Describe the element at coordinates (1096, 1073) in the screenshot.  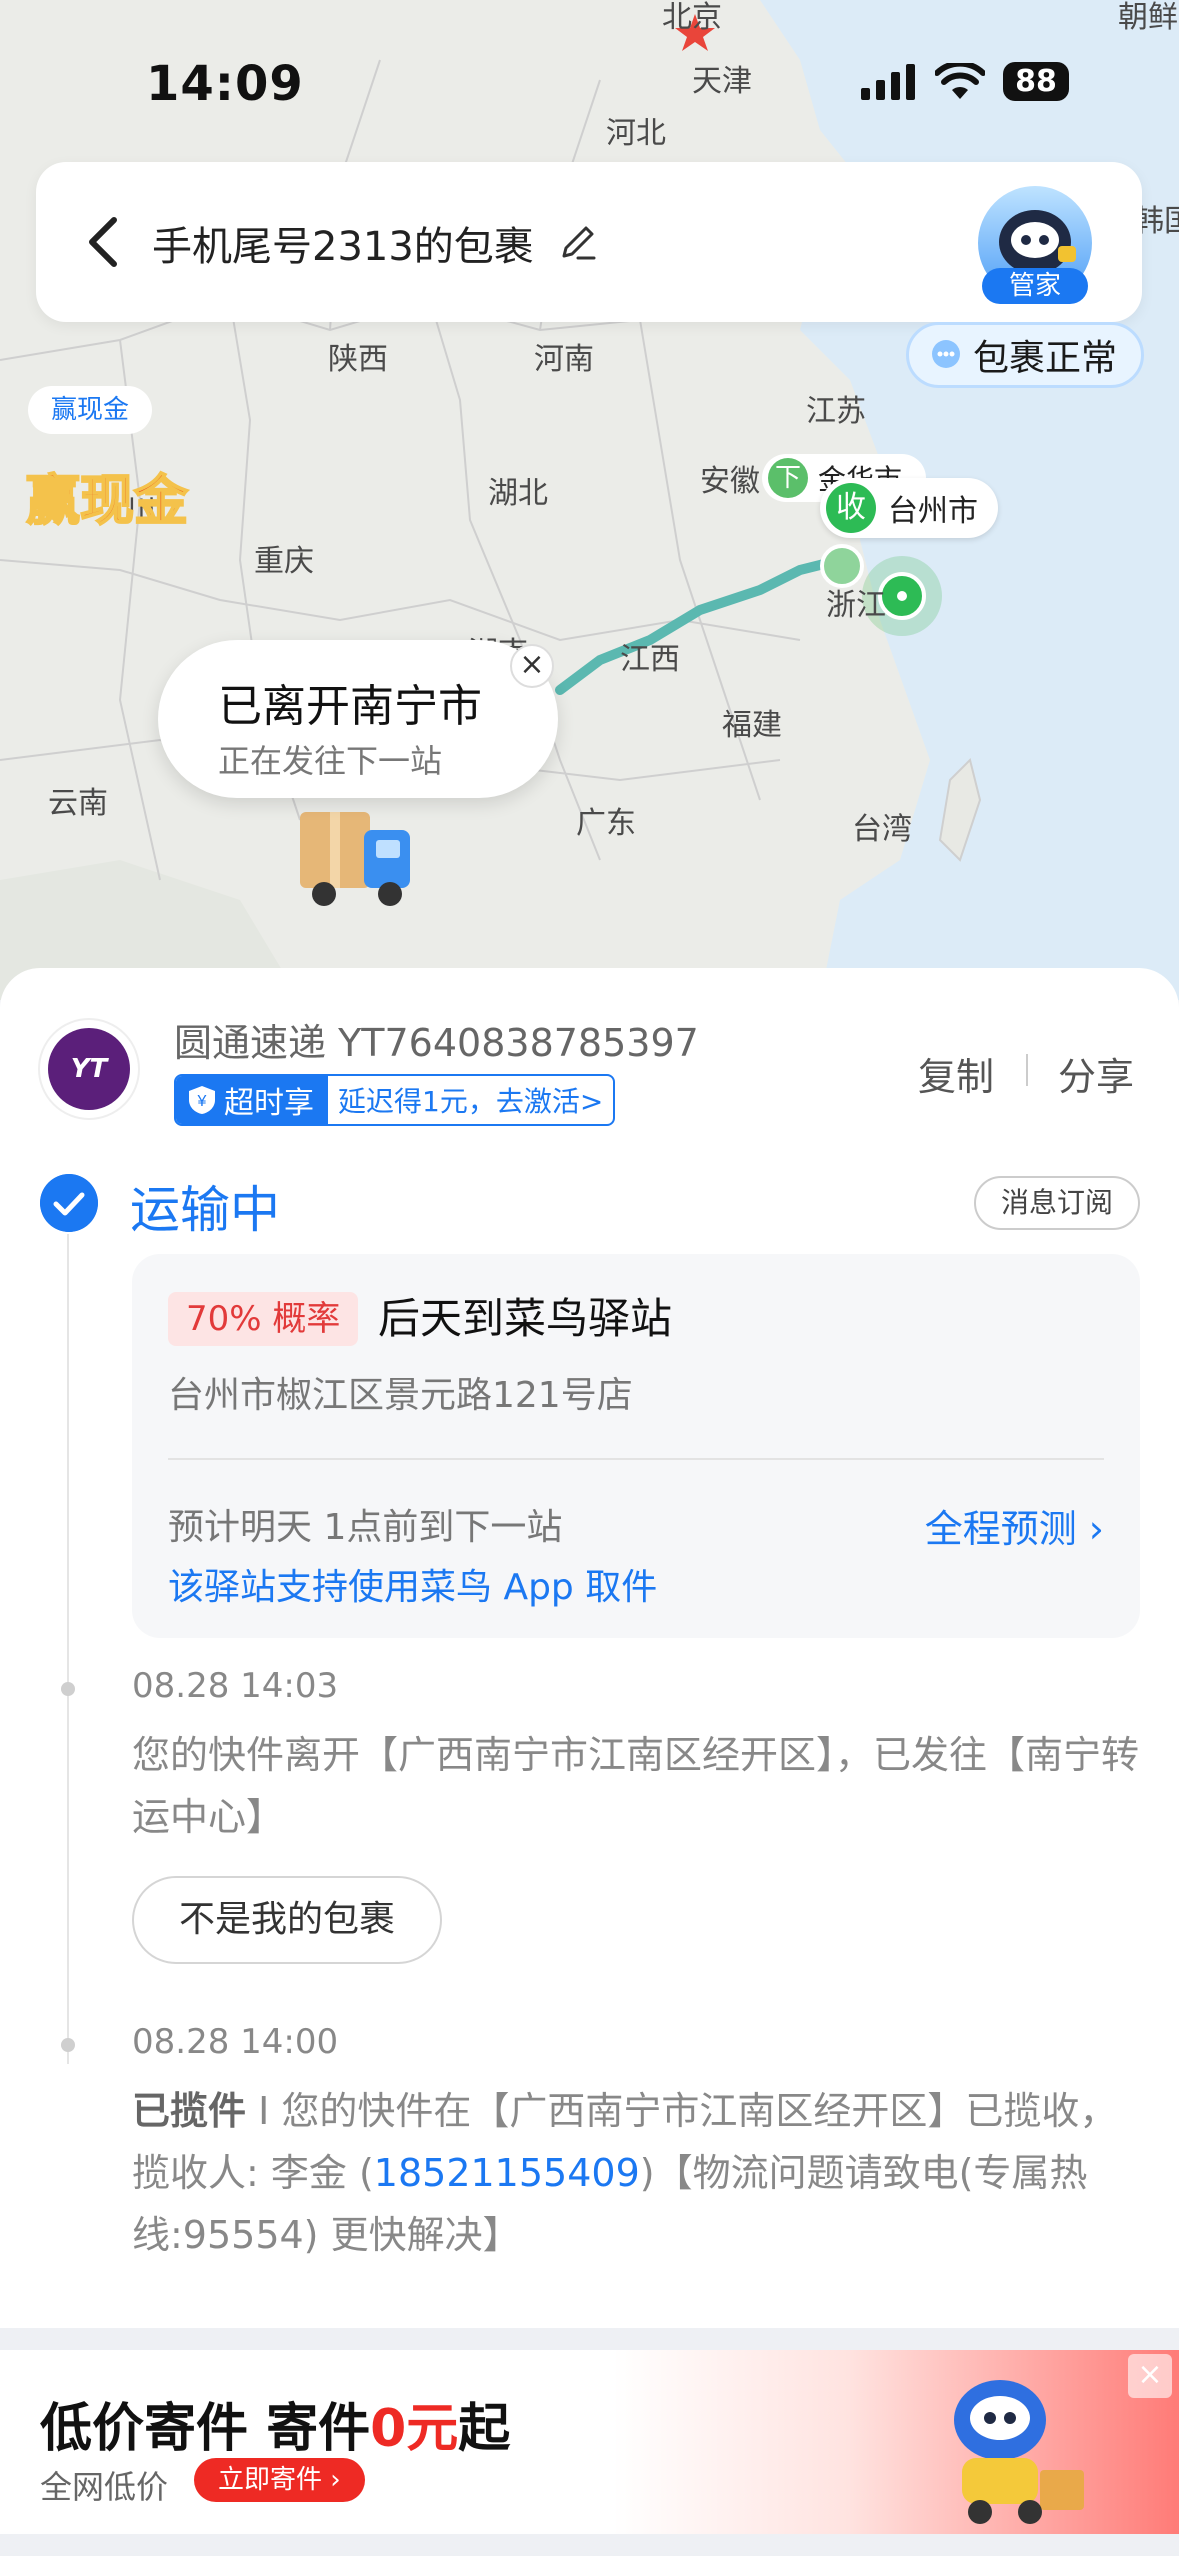
I see `share-button: 分享` at that location.